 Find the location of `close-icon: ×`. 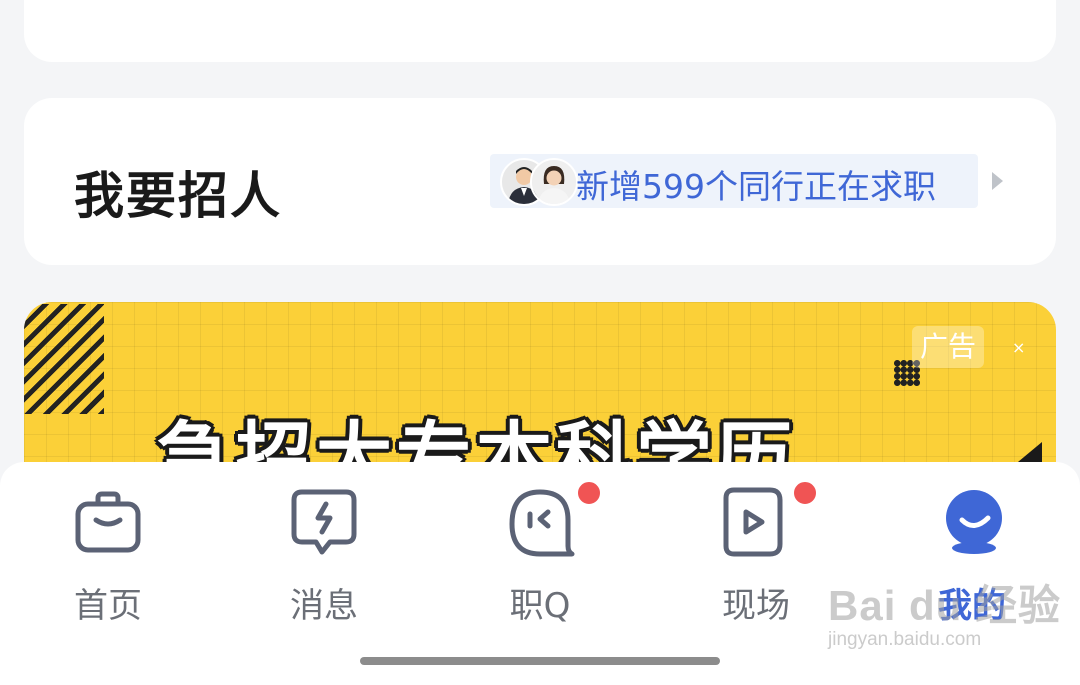

close-icon: × is located at coordinates (1018, 347).